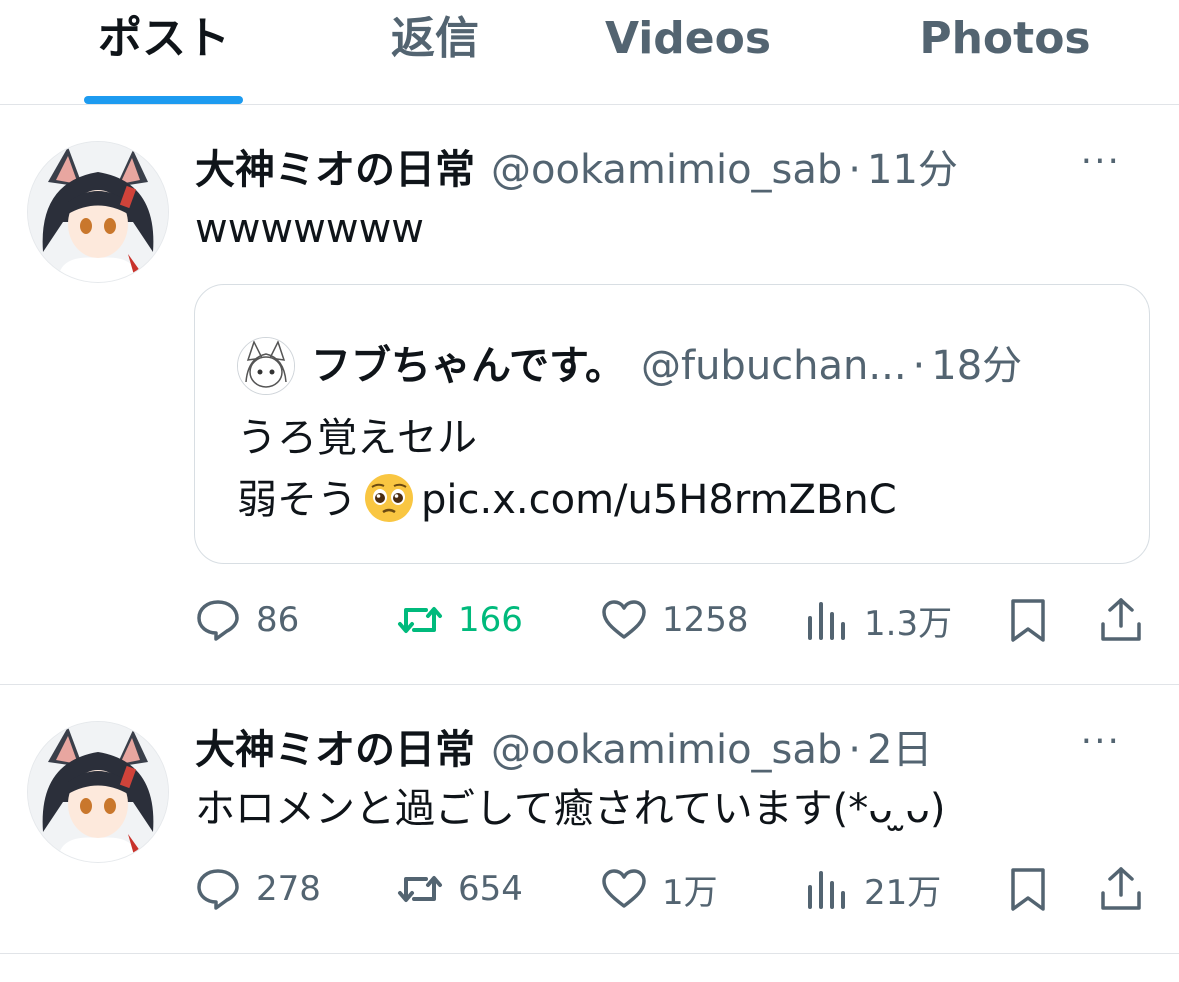 The image size is (1179, 982). What do you see at coordinates (490, 889) in the screenshot?
I see `repost-count: 654` at bounding box center [490, 889].